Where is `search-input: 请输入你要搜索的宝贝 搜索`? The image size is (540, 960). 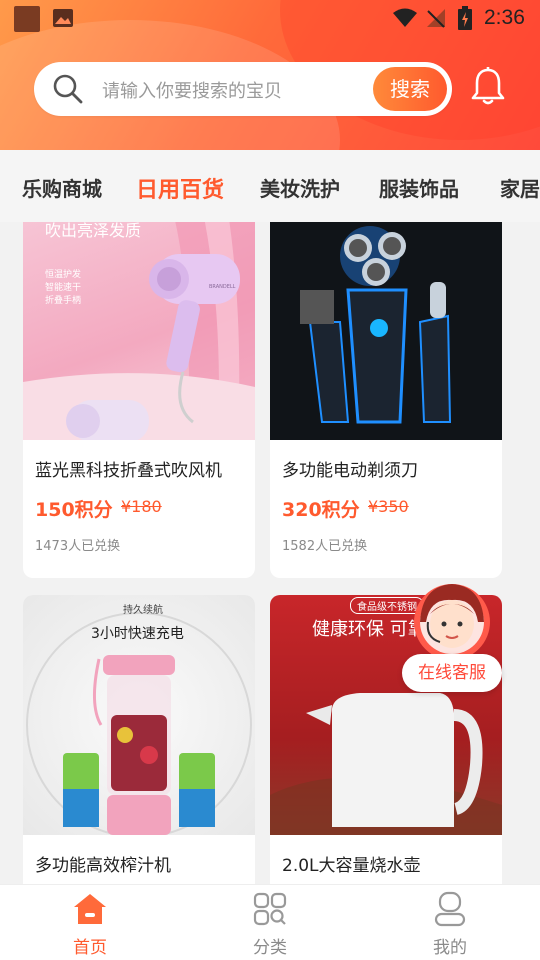 search-input: 请输入你要搜索的宝贝 搜索 is located at coordinates (243, 89).